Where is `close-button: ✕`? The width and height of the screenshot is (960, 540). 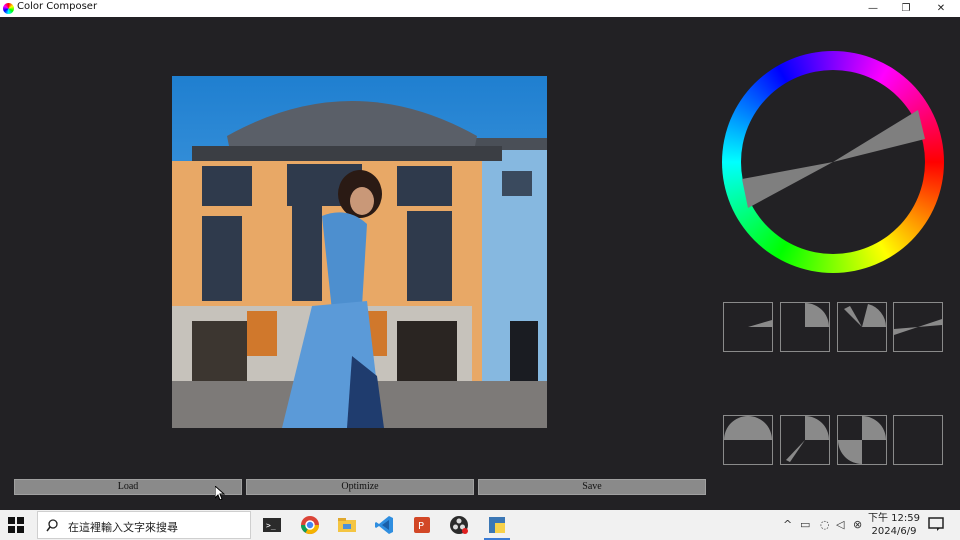
close-button: ✕ is located at coordinates (941, 8).